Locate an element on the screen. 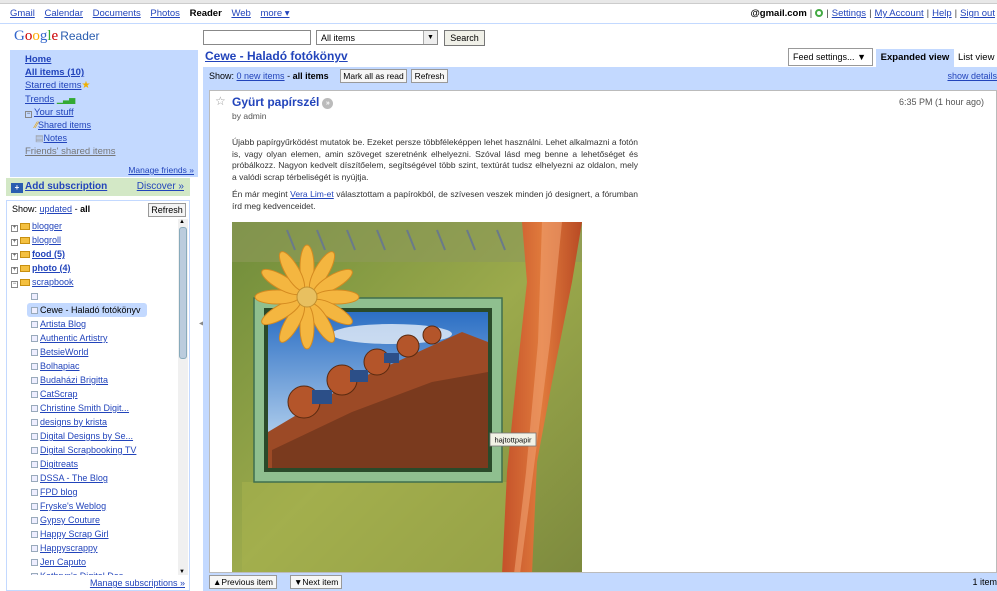  mark-all-read-button: Mark all as read is located at coordinates (373, 76).